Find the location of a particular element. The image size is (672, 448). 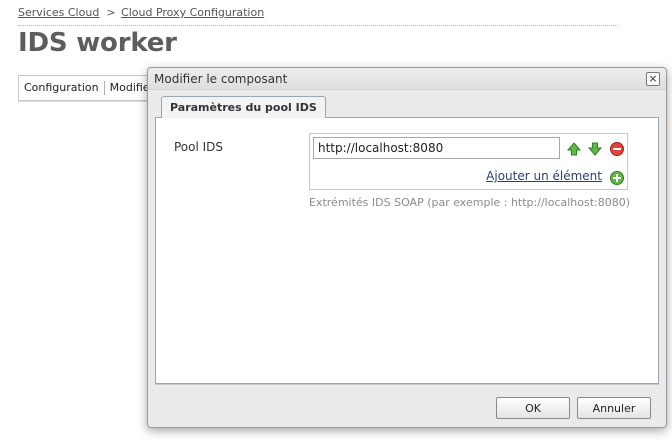

close-button: × is located at coordinates (653, 79).